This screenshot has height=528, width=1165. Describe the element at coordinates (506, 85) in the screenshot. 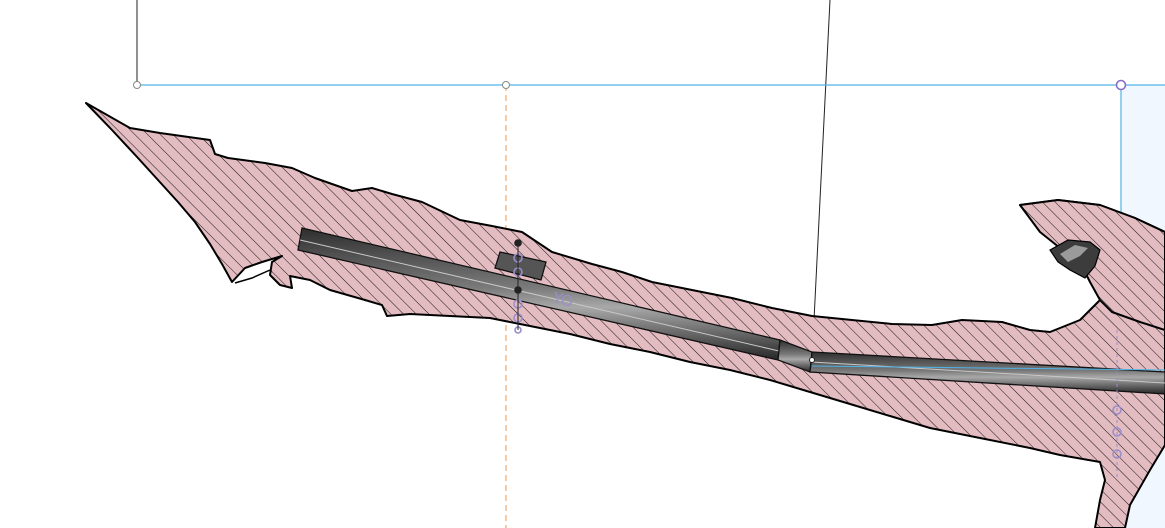

I see `endpoint-handle-middle` at that location.